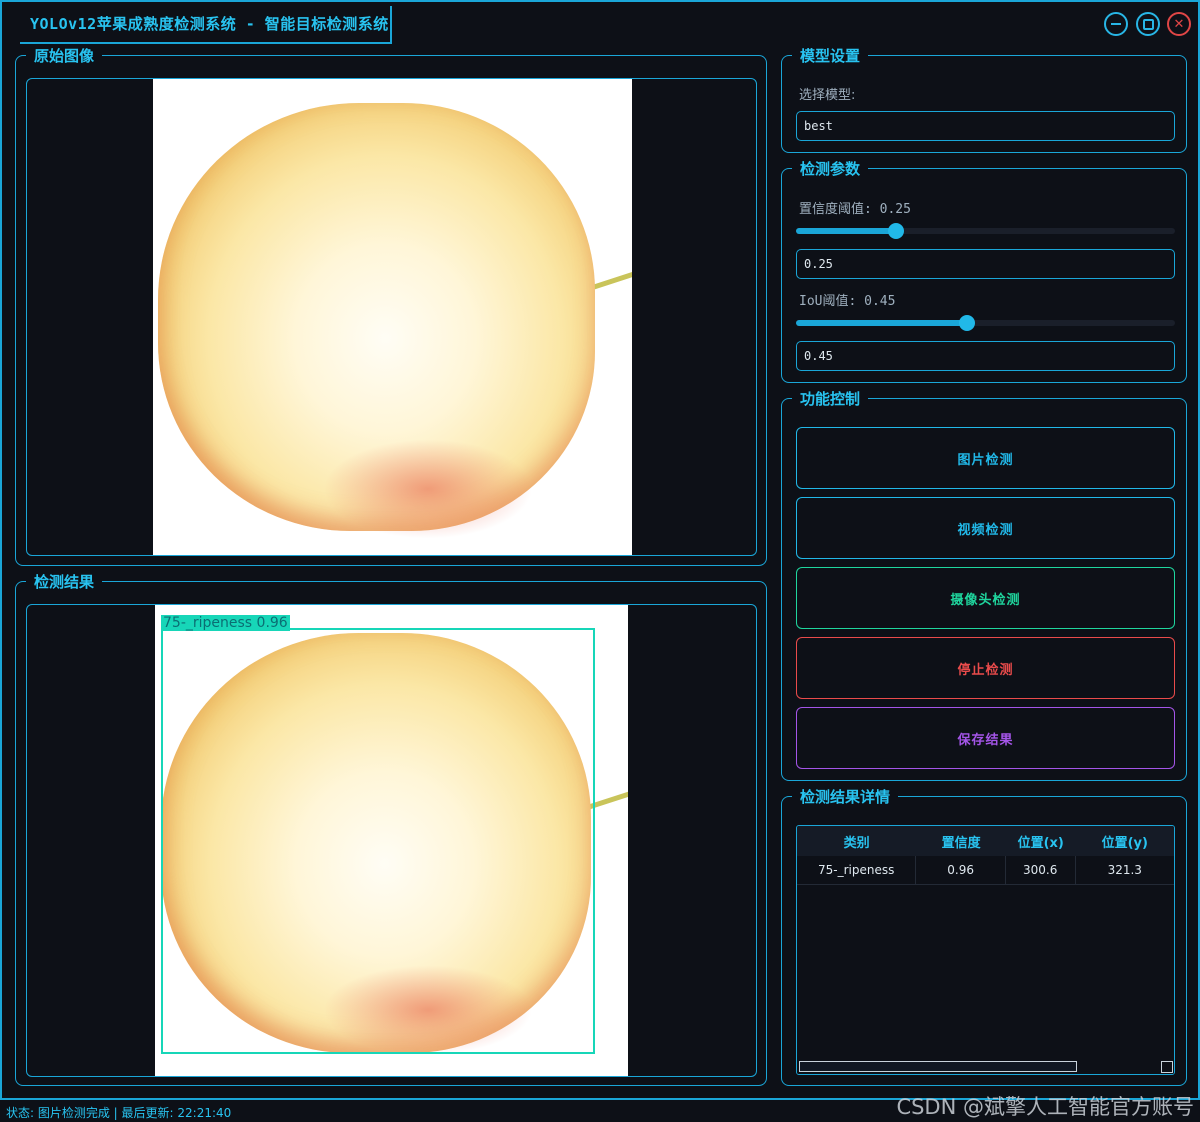 This screenshot has height=1122, width=1200. Describe the element at coordinates (428, 489) in the screenshot. I see `apple-blush` at that location.